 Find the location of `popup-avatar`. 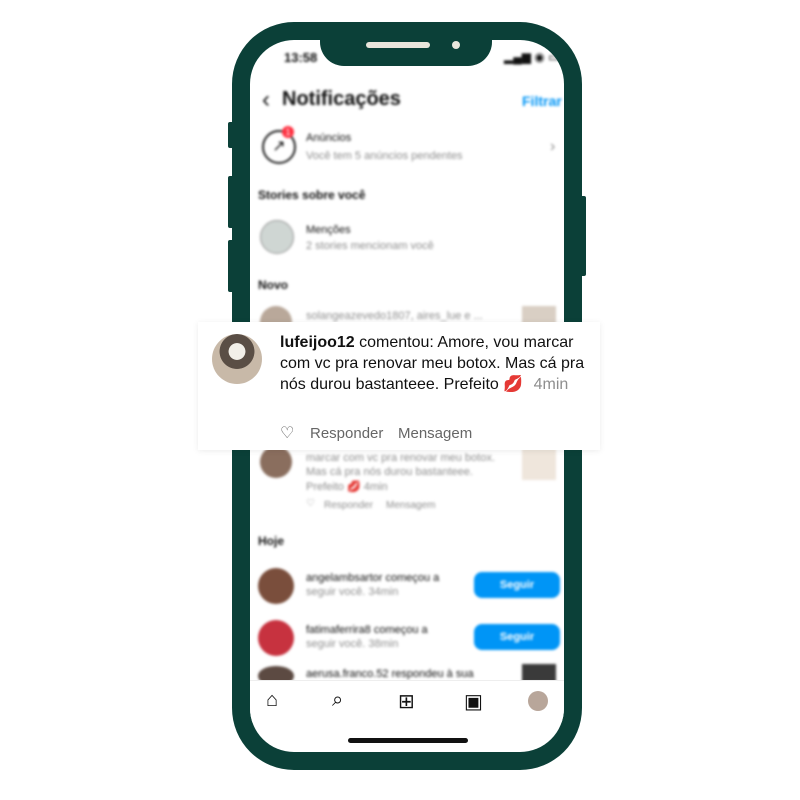

popup-avatar is located at coordinates (237, 359).